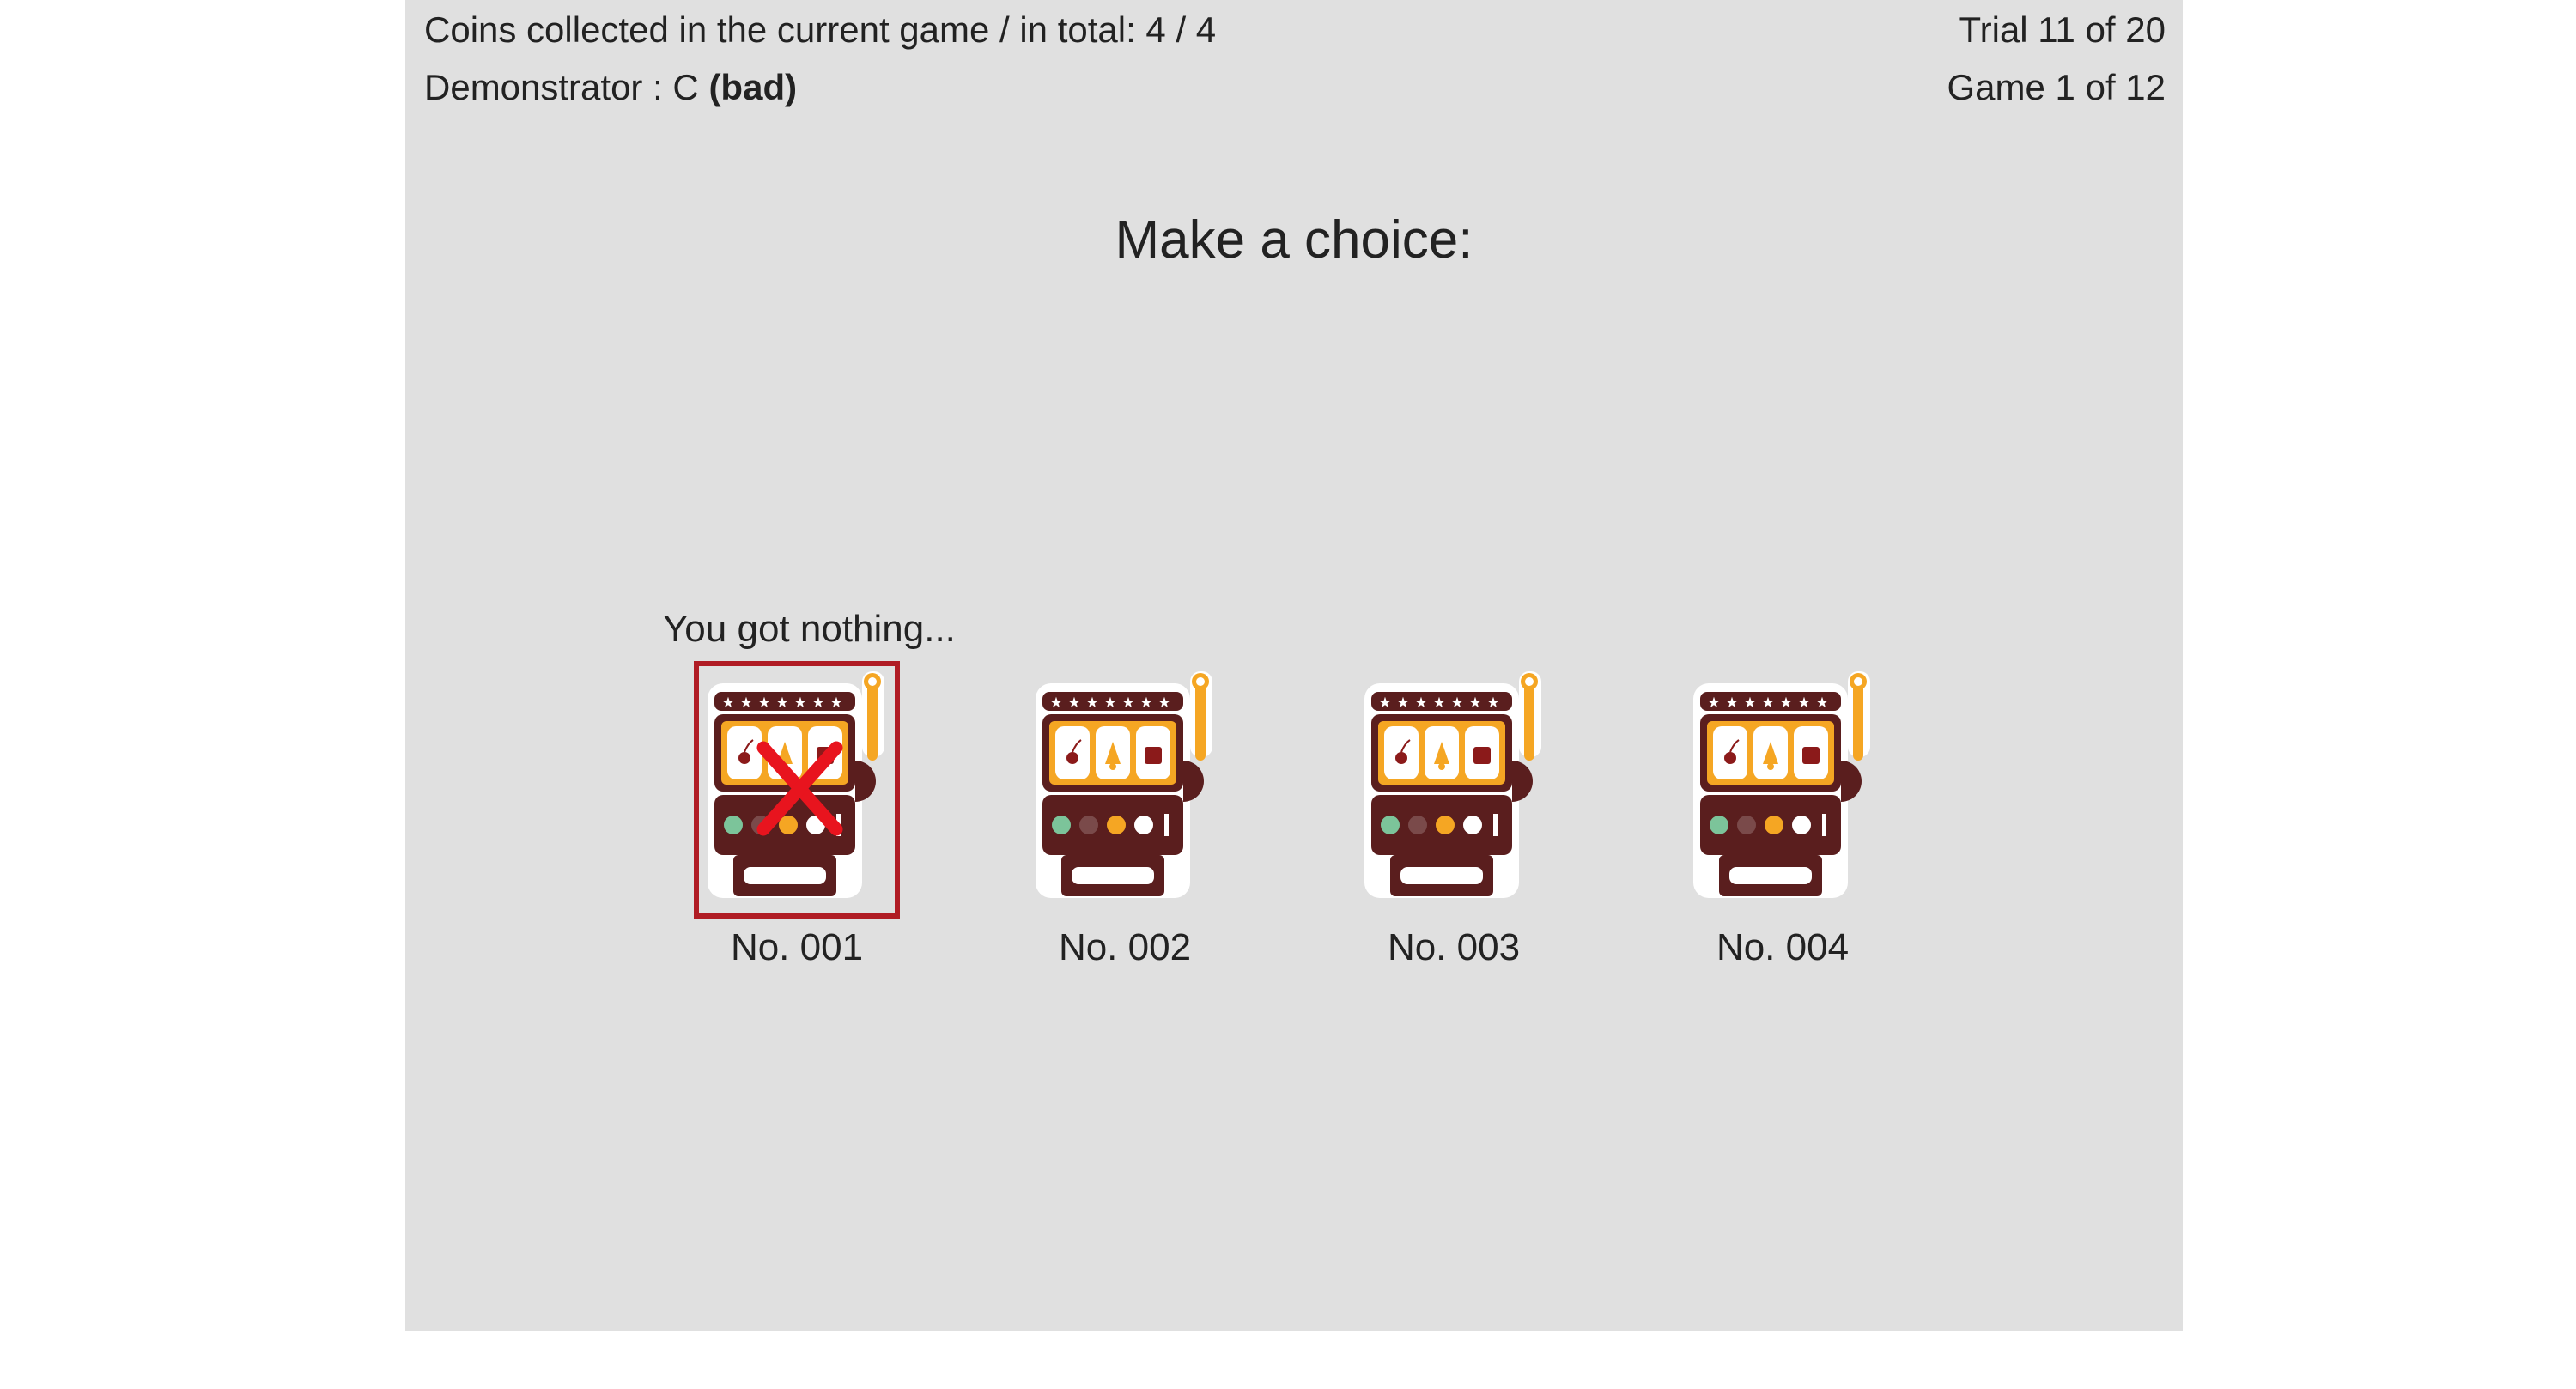  Describe the element at coordinates (799, 789) in the screenshot. I see `cross-icon` at that location.